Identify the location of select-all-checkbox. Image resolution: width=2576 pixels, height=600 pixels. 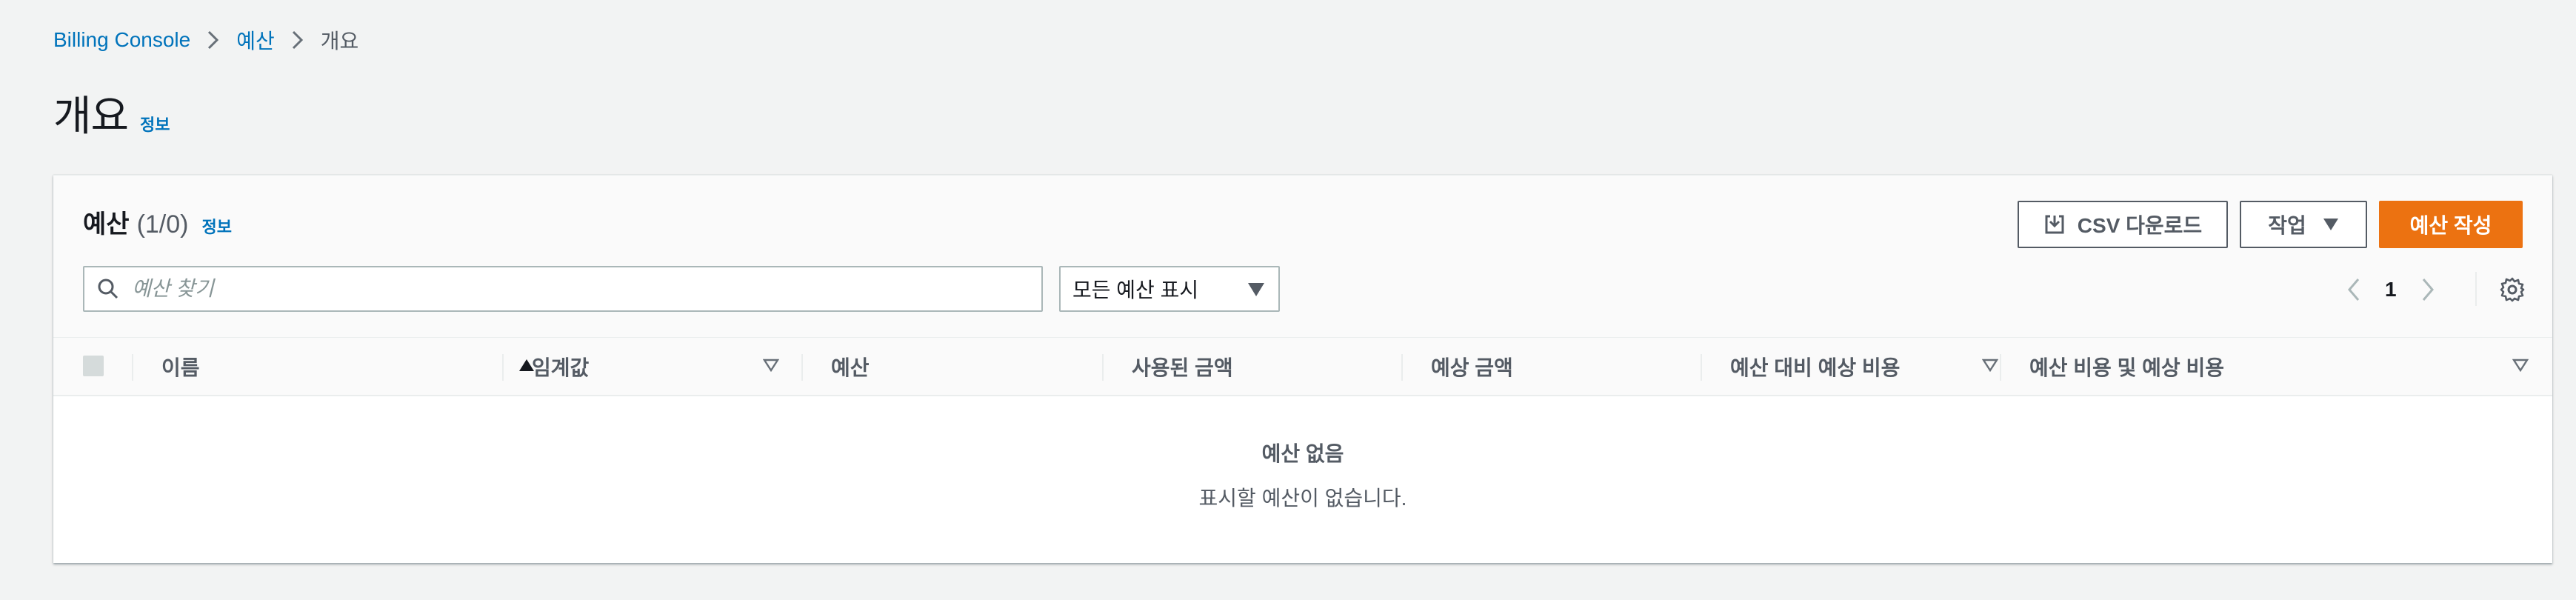
(93, 366).